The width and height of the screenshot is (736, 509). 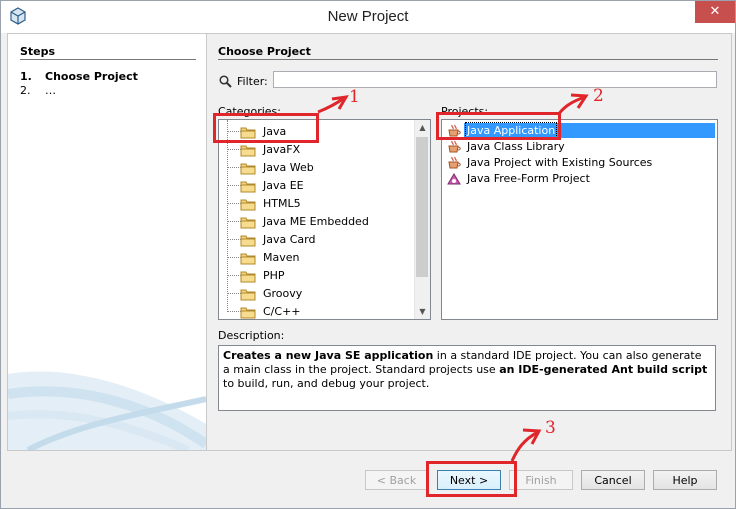 What do you see at coordinates (326, 383) in the screenshot?
I see `description-text-2: to build, run, and debug your project.` at bounding box center [326, 383].